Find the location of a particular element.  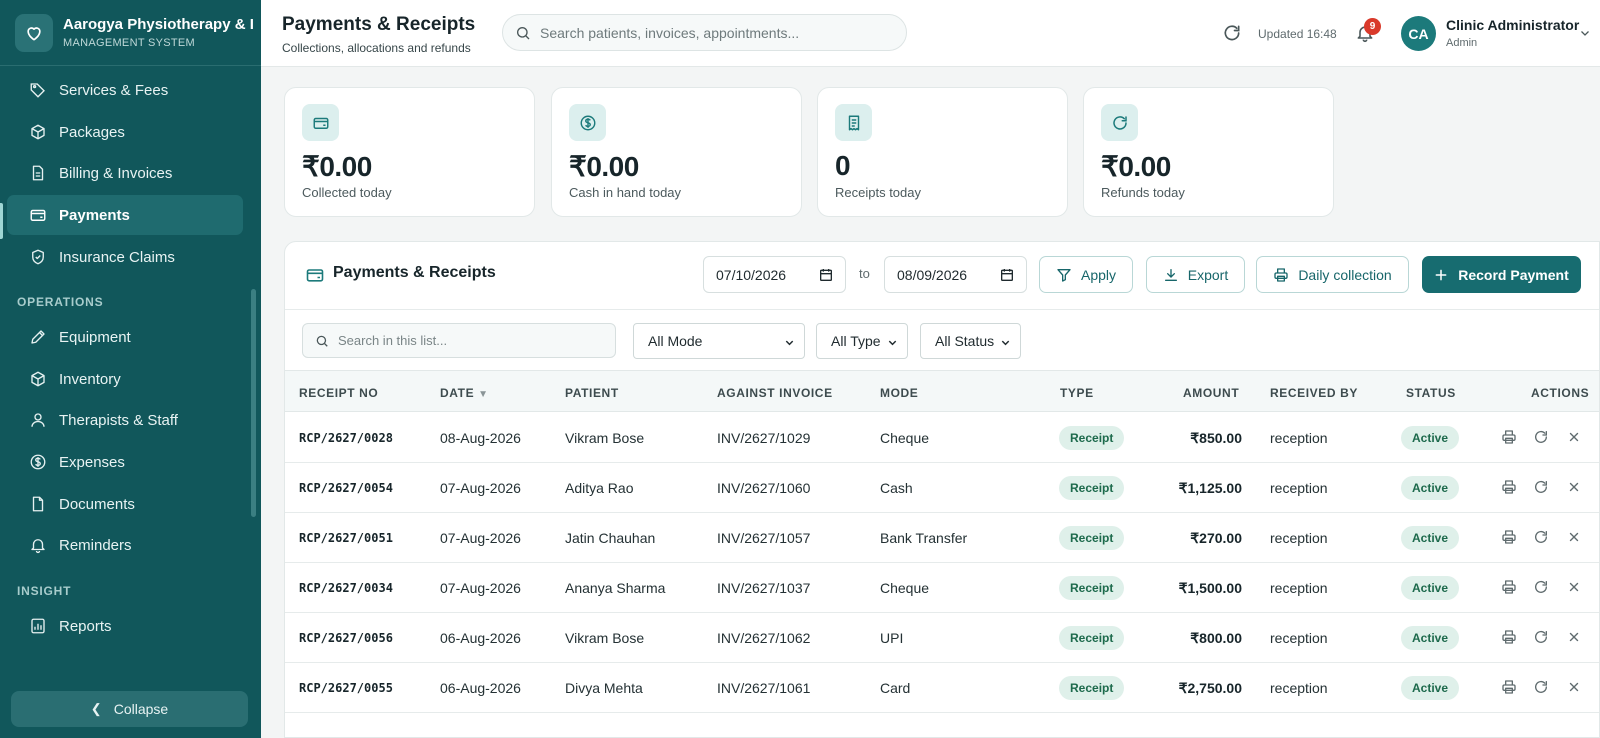

sidebar-item-expenses: Expenses is located at coordinates (125, 462).